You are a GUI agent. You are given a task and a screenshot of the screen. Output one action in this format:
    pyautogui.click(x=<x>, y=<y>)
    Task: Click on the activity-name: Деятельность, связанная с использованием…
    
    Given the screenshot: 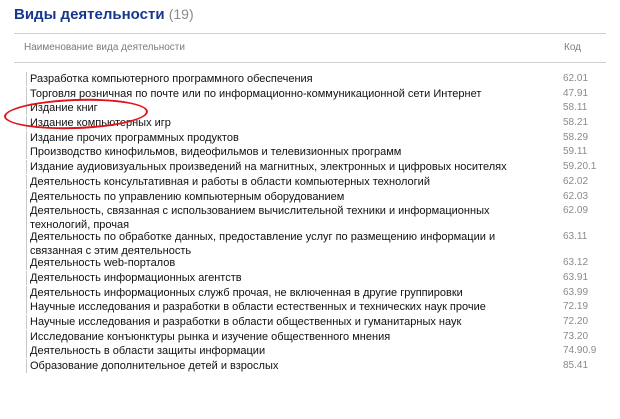 What is the action you would take?
    pyautogui.click(x=283, y=218)
    